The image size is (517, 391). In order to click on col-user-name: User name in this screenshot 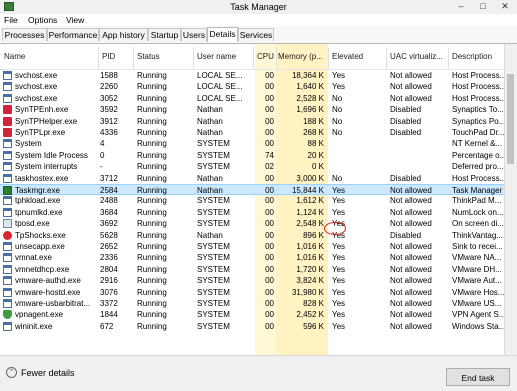, I will do `click(224, 59)`.